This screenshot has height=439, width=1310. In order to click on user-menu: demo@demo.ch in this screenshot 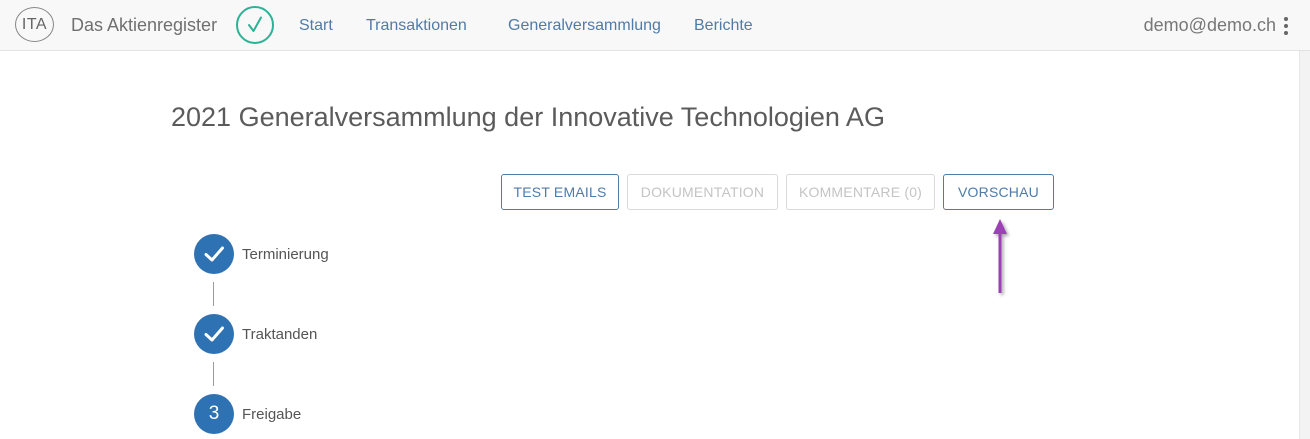, I will do `click(1216, 25)`.